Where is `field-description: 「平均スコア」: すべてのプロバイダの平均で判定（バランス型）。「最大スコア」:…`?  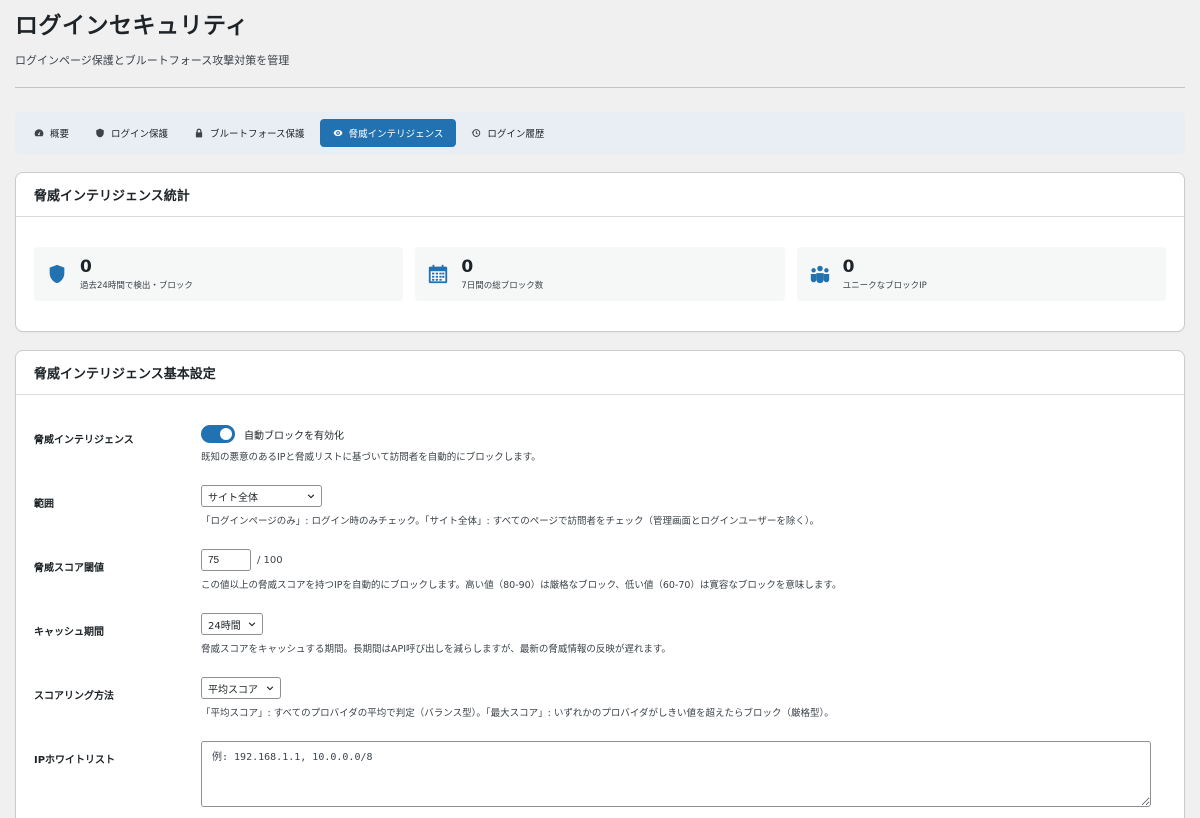 field-description: 「平均スコア」: すべてのプロバイダの平均で判定（バランス型）。「最大スコア」:… is located at coordinates (517, 713).